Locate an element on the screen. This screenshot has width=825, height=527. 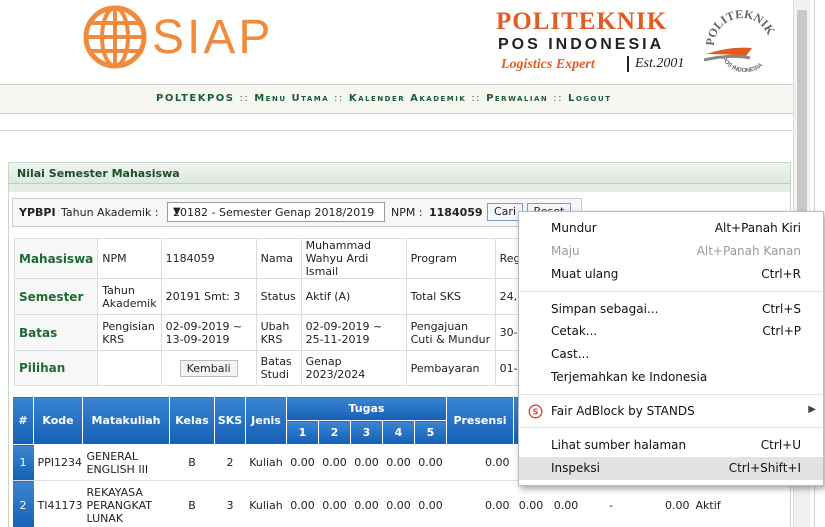
course-class: B is located at coordinates (192, 503).